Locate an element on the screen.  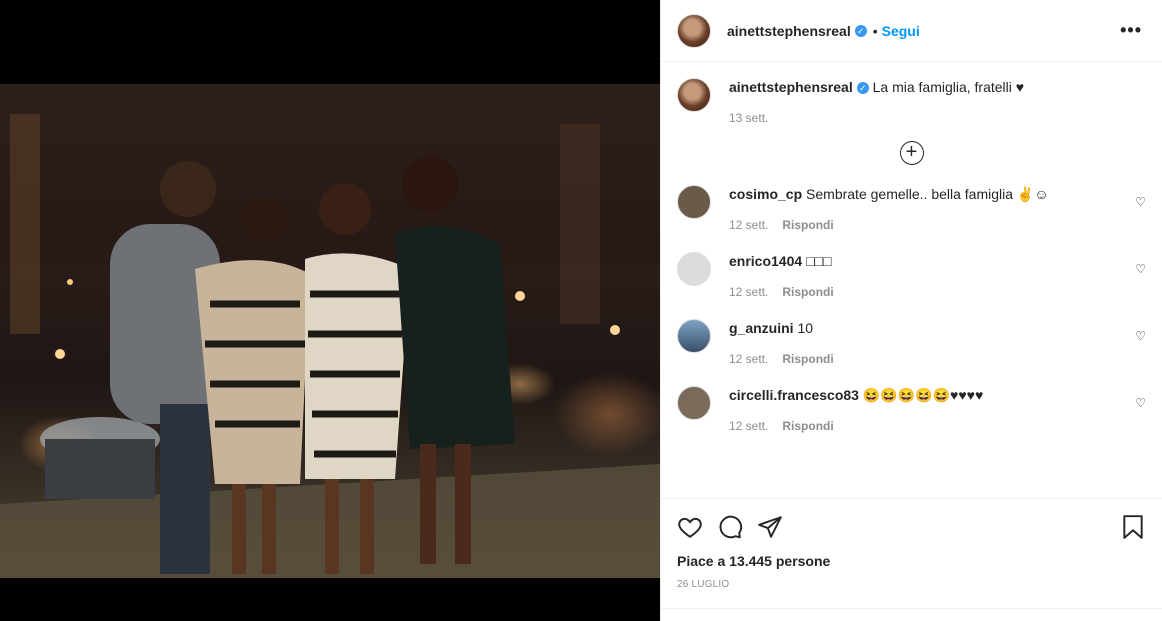
action-icons-row is located at coordinates (911, 527).